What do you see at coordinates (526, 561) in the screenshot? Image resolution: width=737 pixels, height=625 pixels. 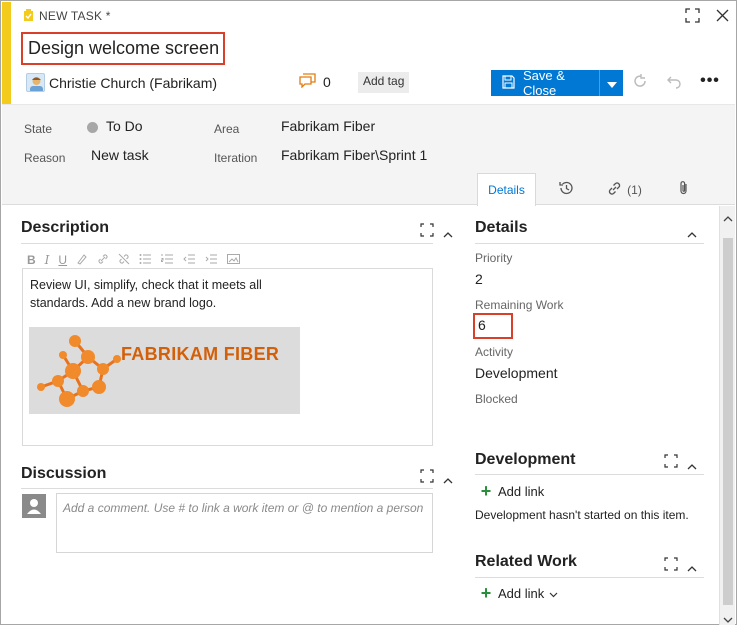 I see `related-work-heading: Related Work` at bounding box center [526, 561].